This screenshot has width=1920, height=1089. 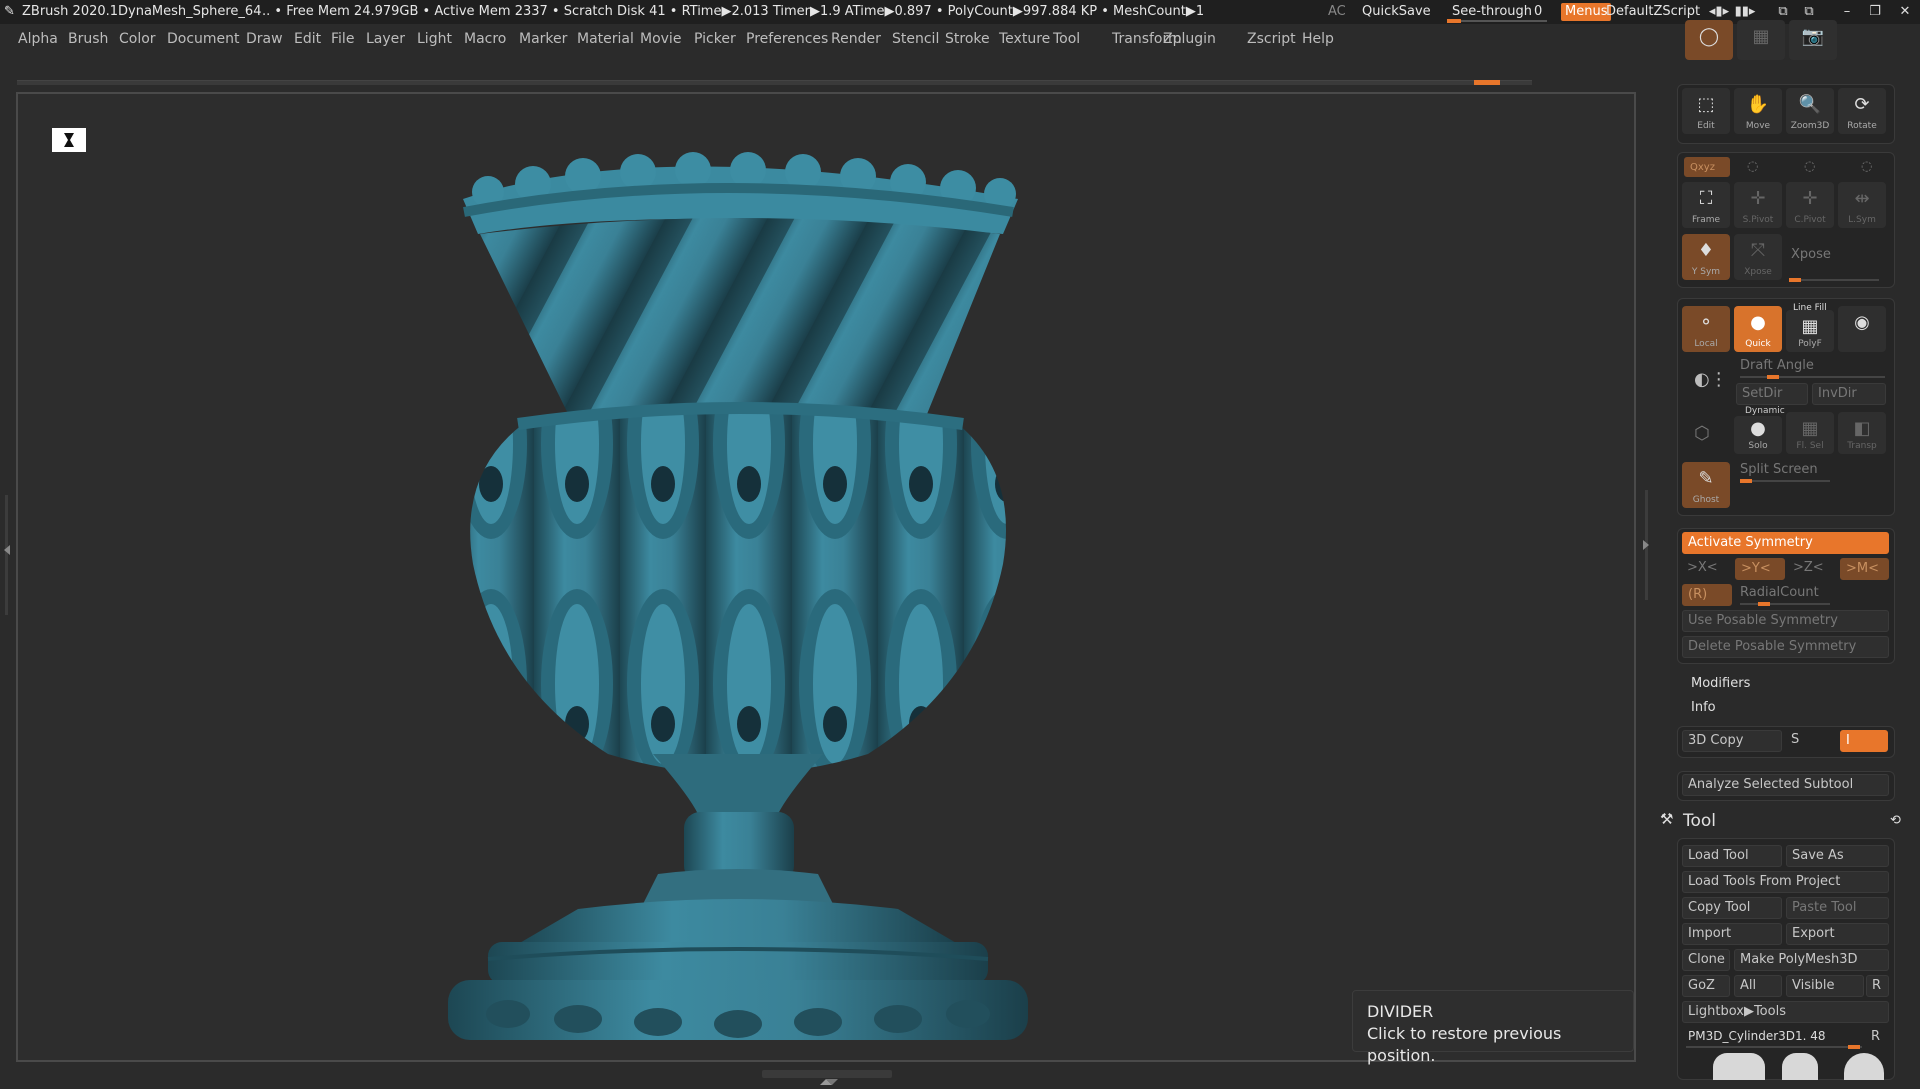 I want to click on cpivot-button: ✛ C.Pivot, so click(x=1810, y=205).